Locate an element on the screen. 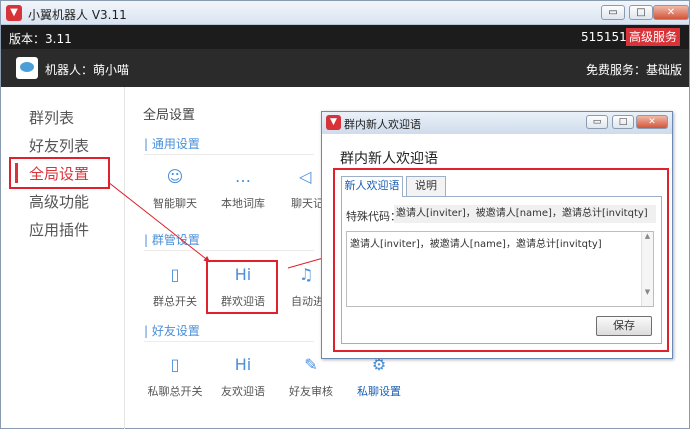 The height and width of the screenshot is (429, 690). dialog-heading: 群内新人欢迎语 is located at coordinates (389, 159).